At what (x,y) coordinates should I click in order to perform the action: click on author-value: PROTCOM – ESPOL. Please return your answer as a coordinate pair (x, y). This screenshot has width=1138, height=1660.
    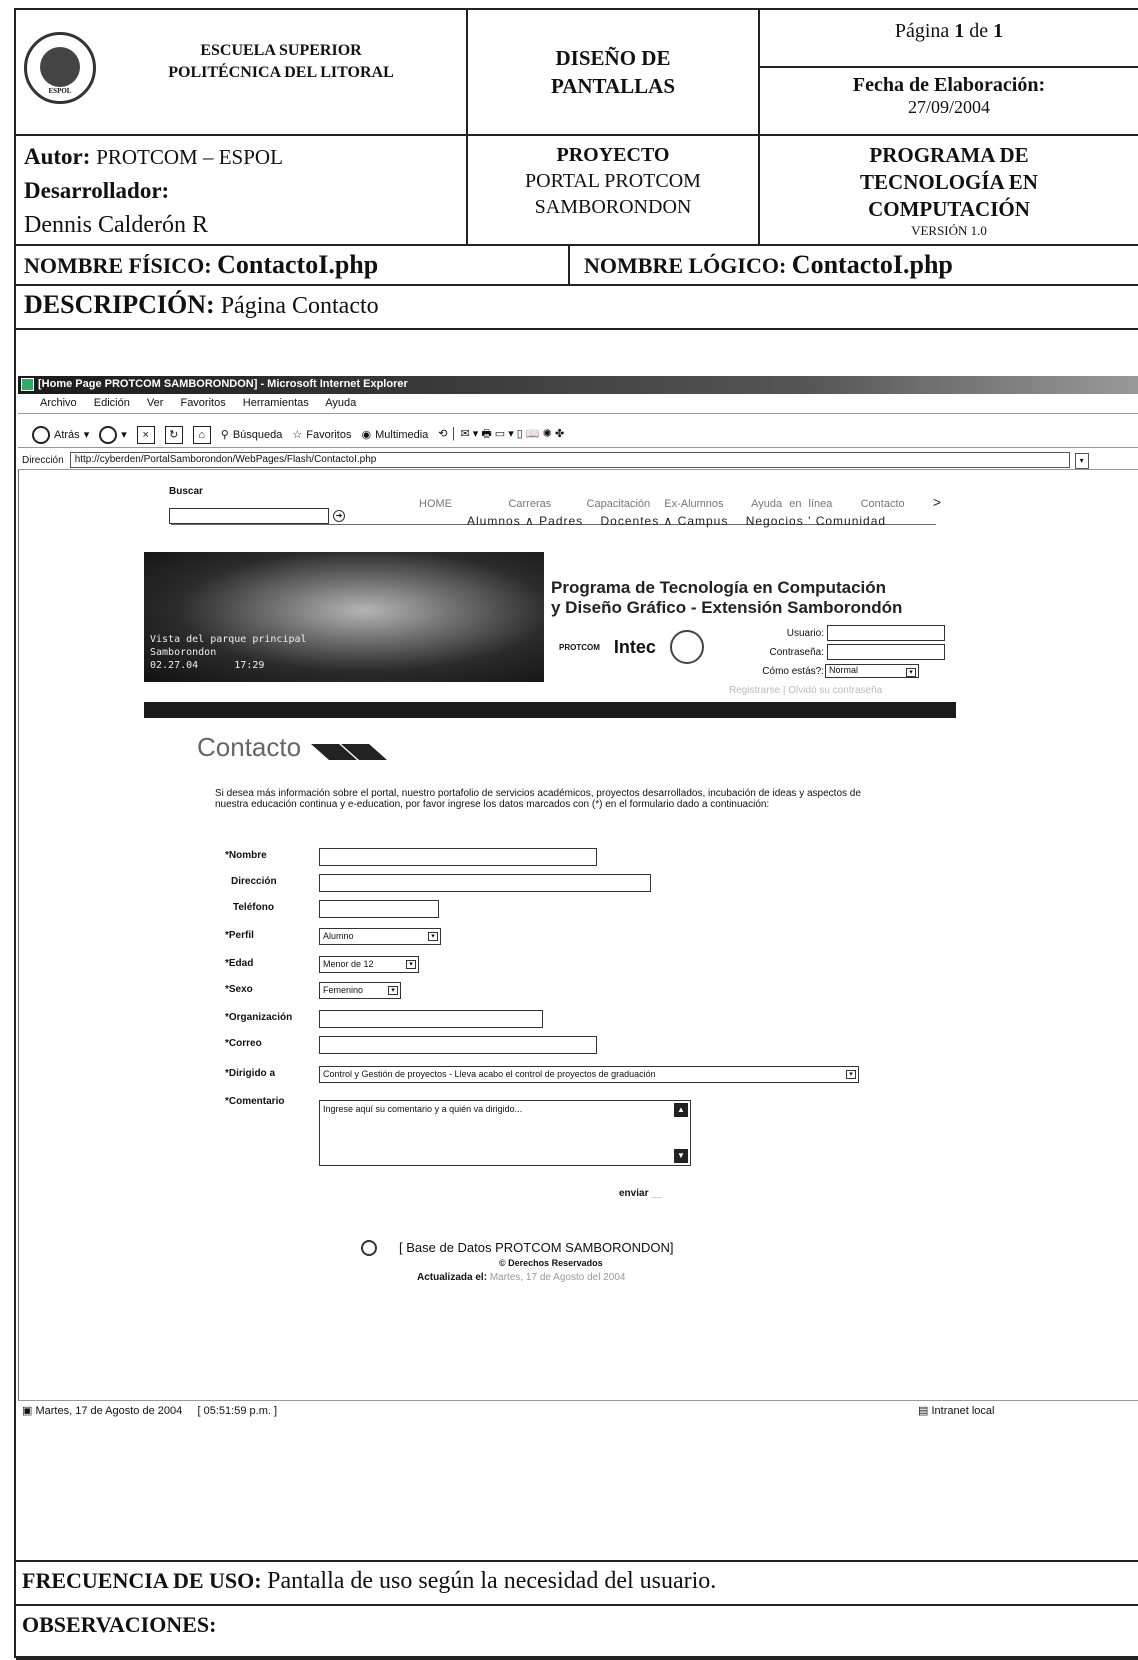
    Looking at the image, I should click on (189, 157).